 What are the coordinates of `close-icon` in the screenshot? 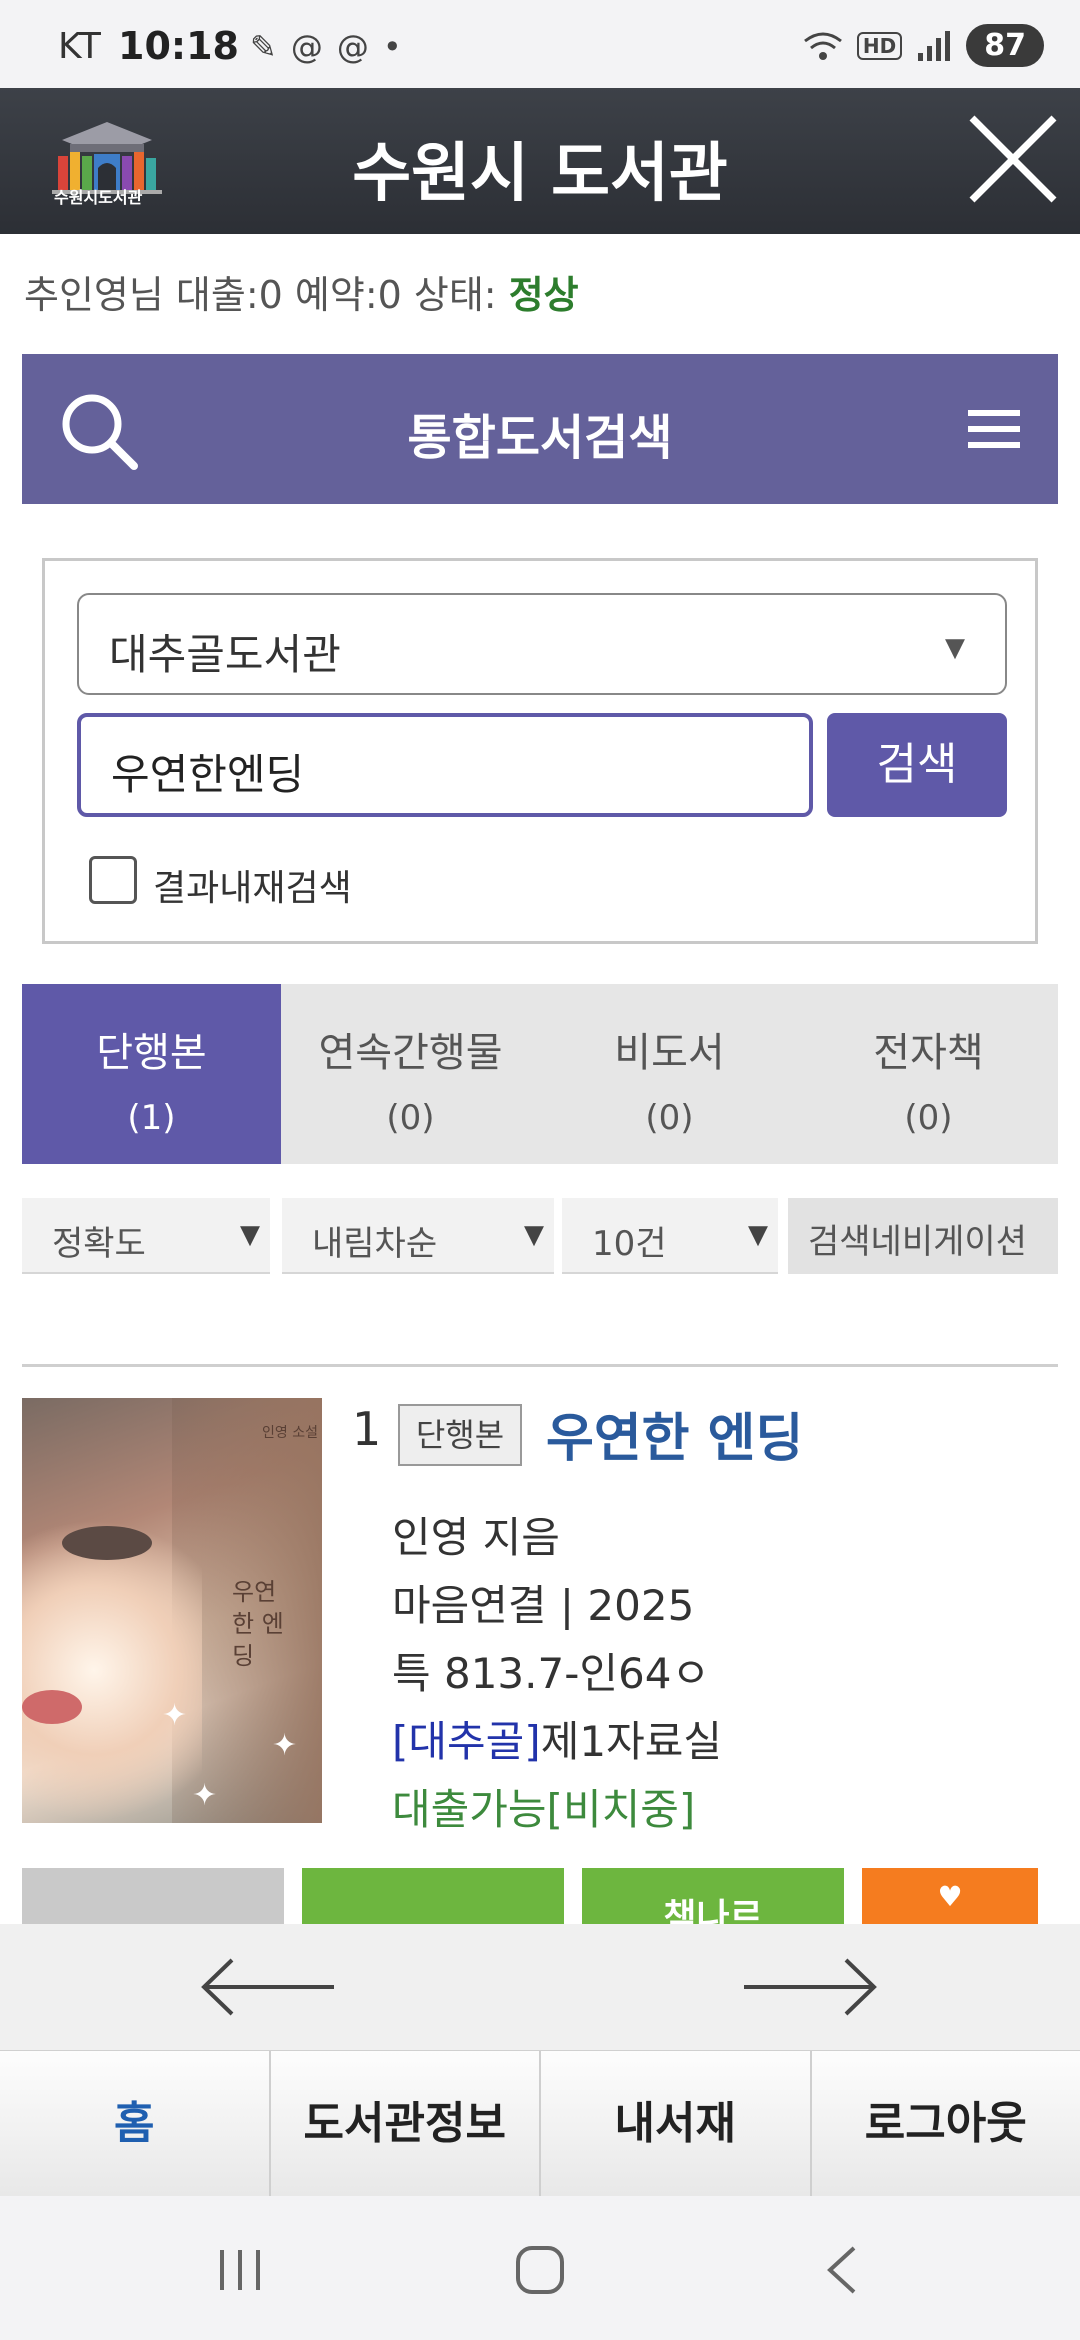 It's located at (1013, 159).